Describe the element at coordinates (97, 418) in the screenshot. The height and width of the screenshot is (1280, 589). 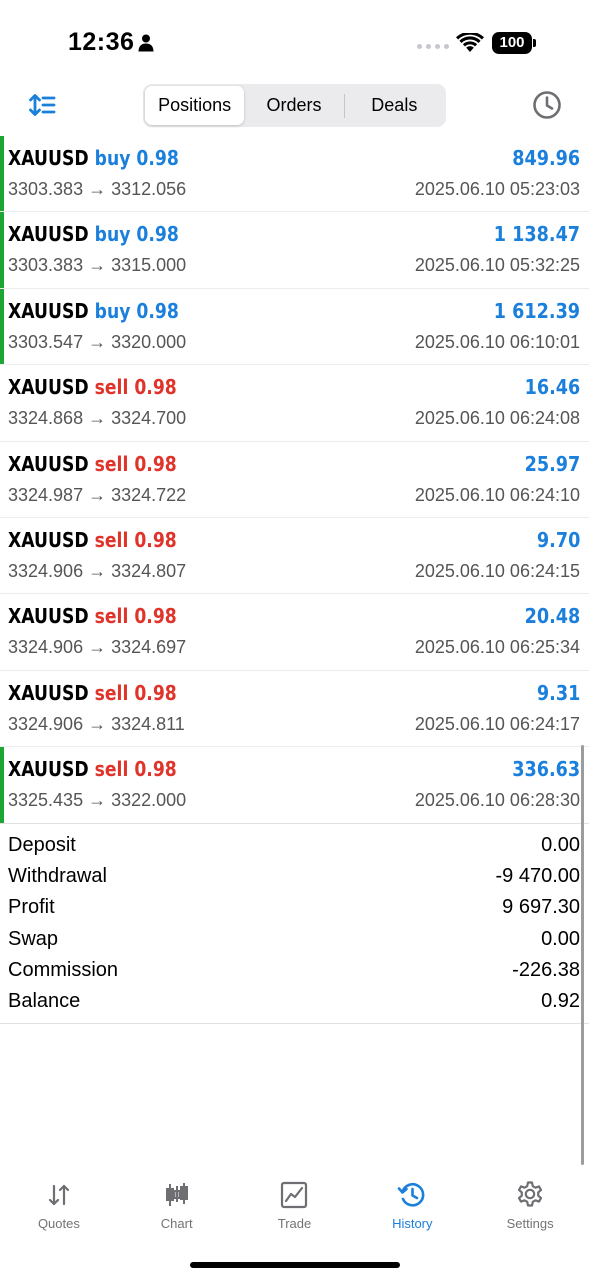
I see `deal-prices: 3324.868 → 3324.700` at that location.